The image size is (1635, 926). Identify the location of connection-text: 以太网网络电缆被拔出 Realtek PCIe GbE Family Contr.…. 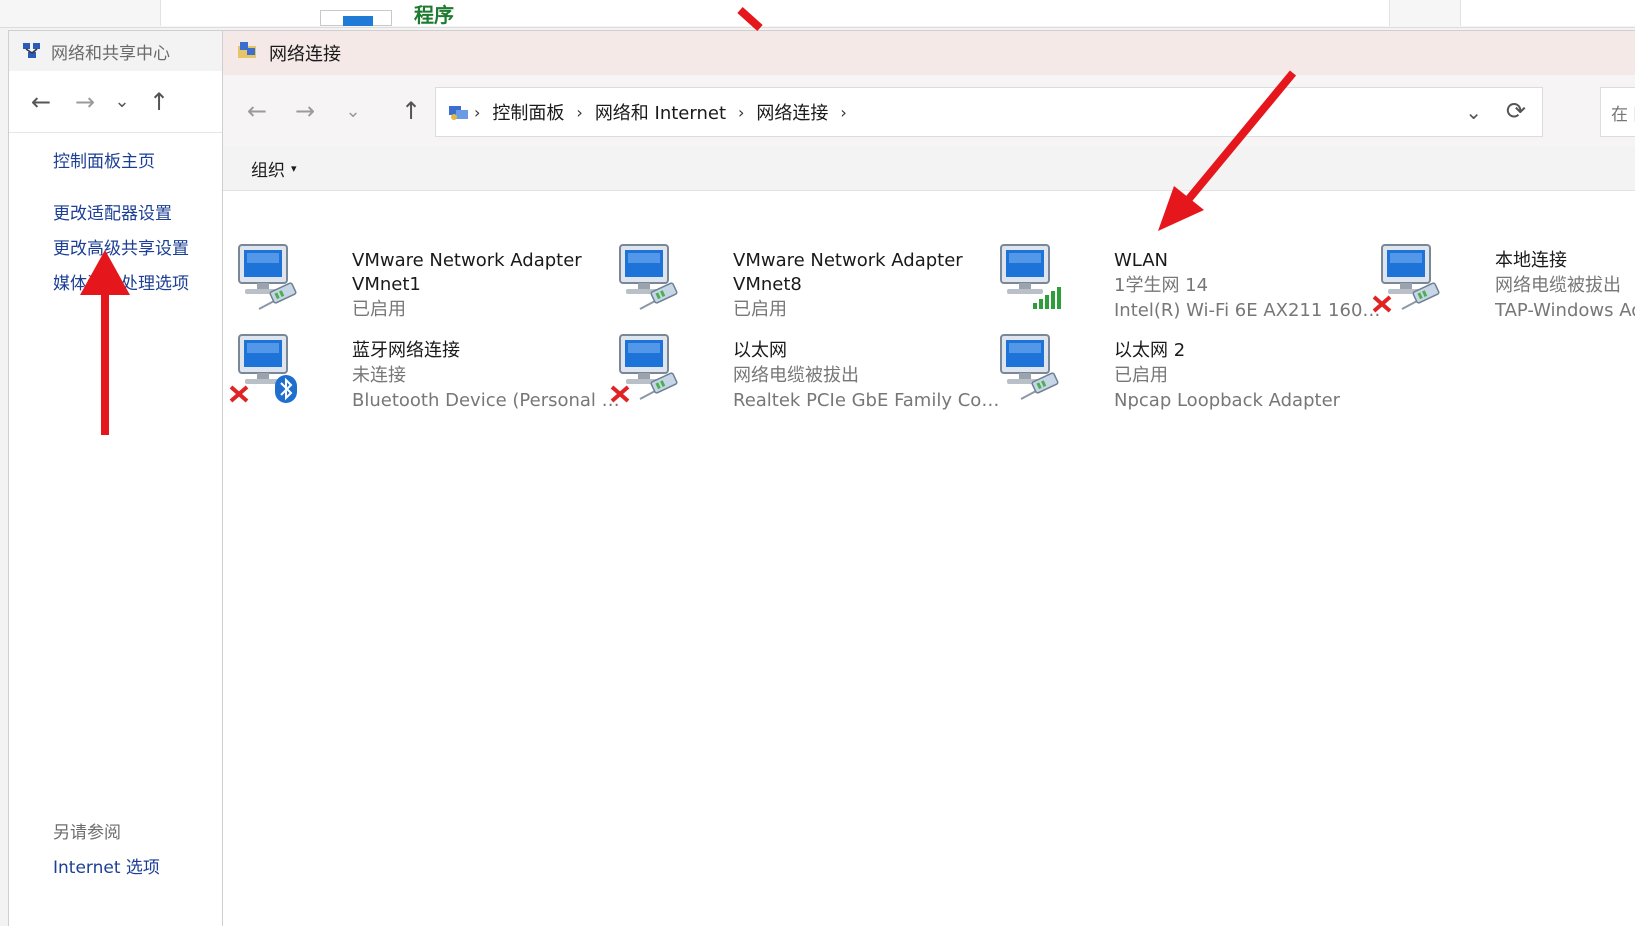
(868, 376).